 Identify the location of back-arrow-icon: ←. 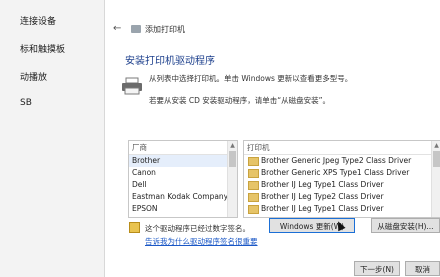
(119, 29).